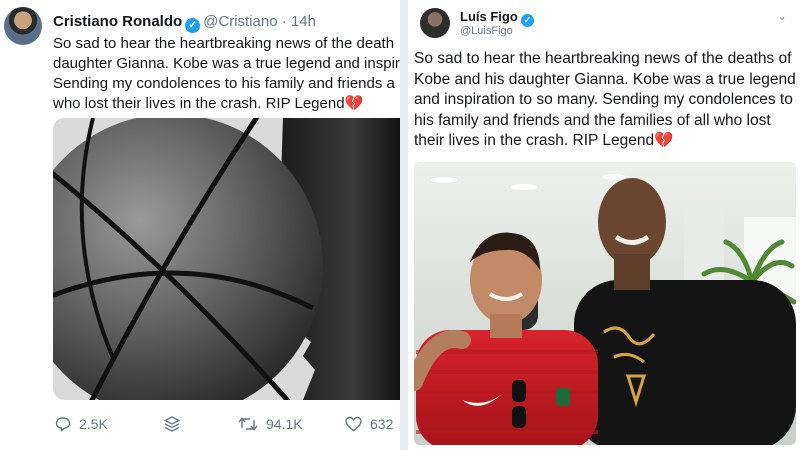  I want to click on tweet-text-line: their lives in the crash. RIP Legend💔, so click(606, 141).